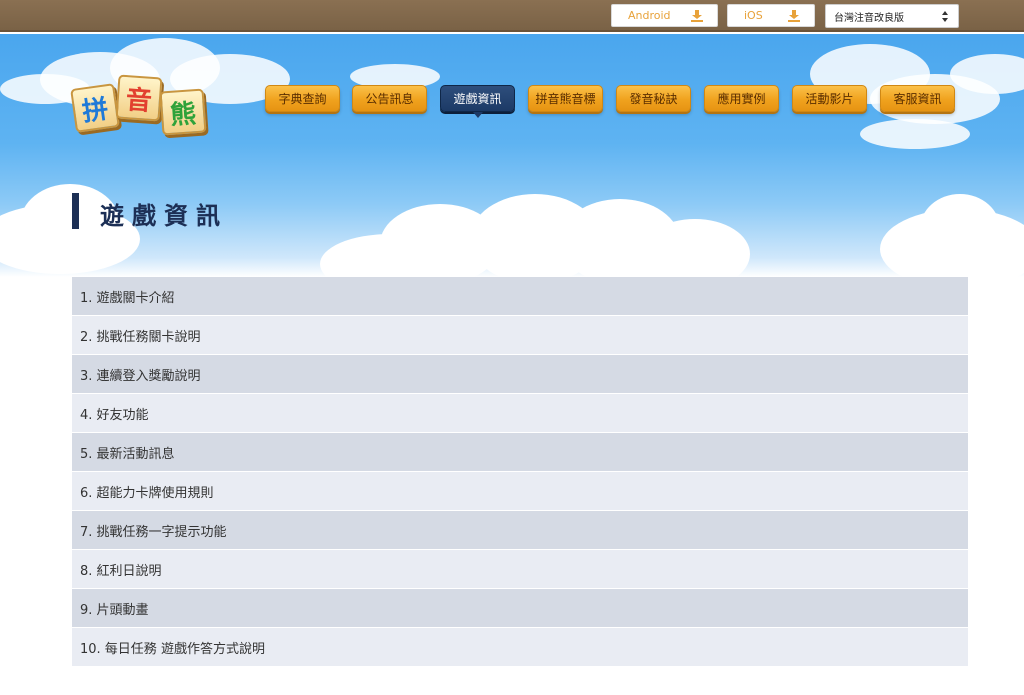 This screenshot has height=695, width=1024. What do you see at coordinates (389, 98) in the screenshot?
I see `nav-announcements-button: 公告訊息` at bounding box center [389, 98].